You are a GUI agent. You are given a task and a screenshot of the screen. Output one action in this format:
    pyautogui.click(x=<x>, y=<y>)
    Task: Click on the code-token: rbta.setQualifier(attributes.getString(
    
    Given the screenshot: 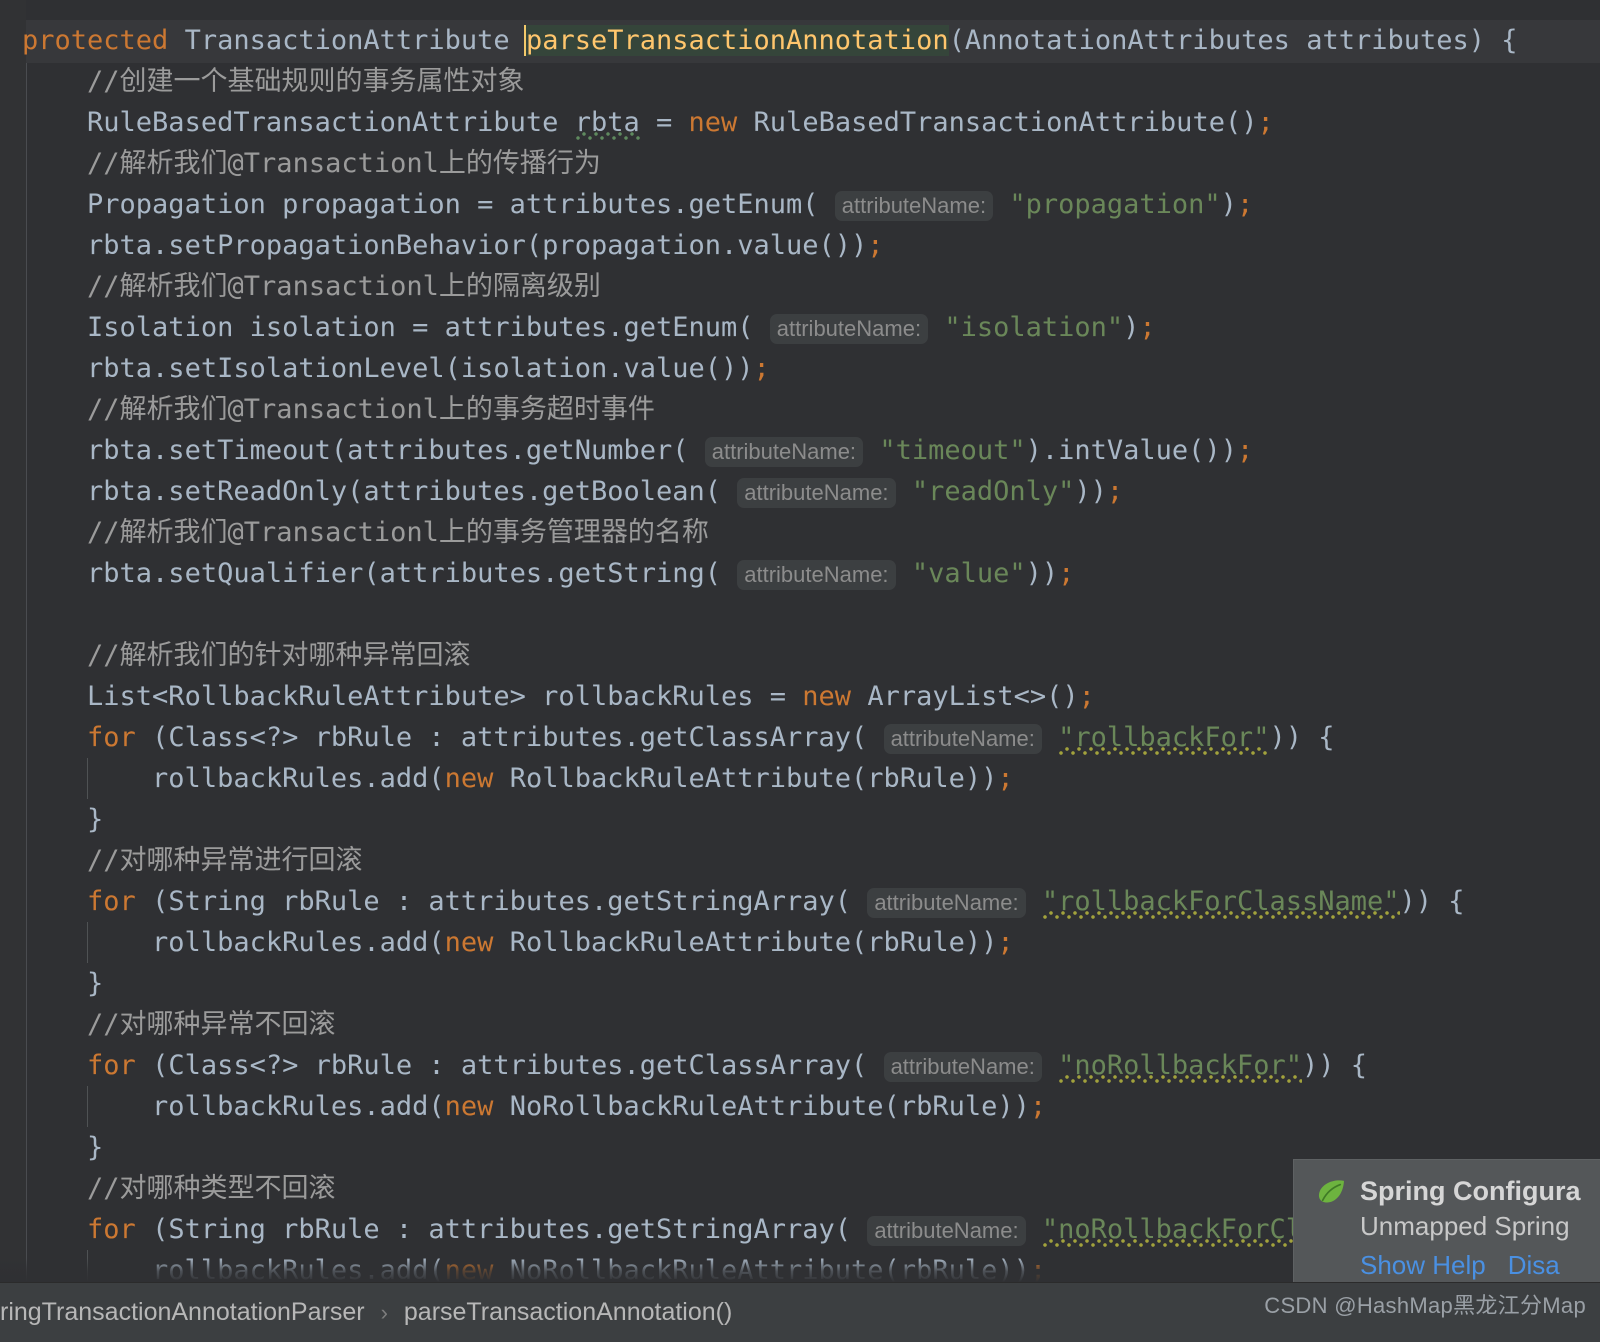 What is the action you would take?
    pyautogui.click(x=412, y=573)
    